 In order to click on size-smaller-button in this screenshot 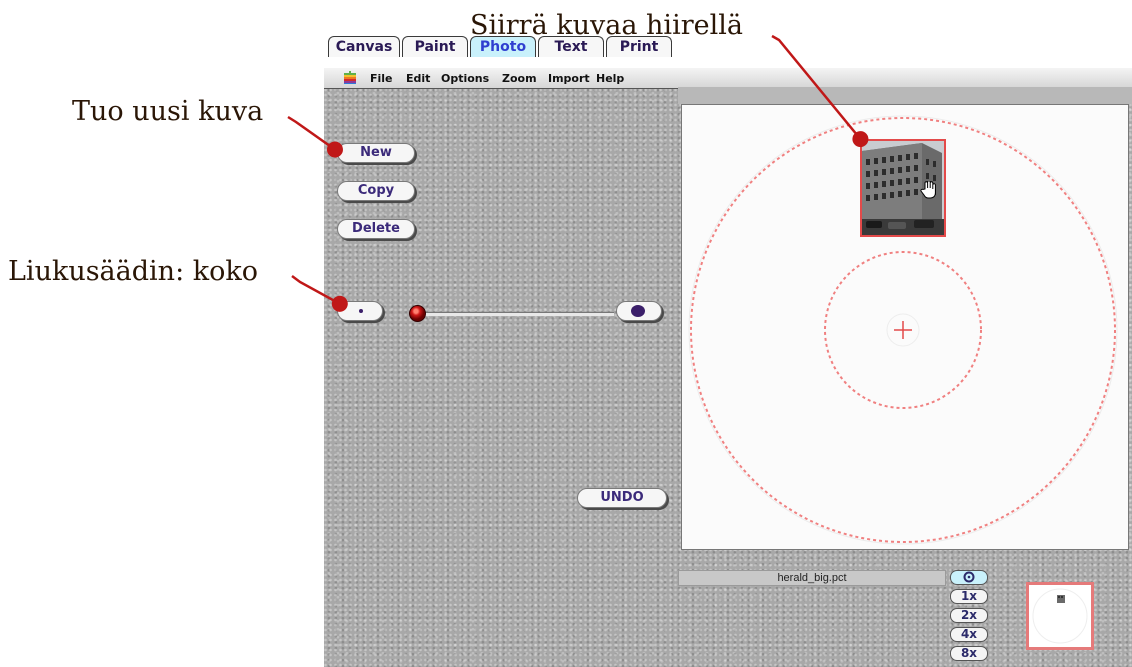, I will do `click(360, 311)`.